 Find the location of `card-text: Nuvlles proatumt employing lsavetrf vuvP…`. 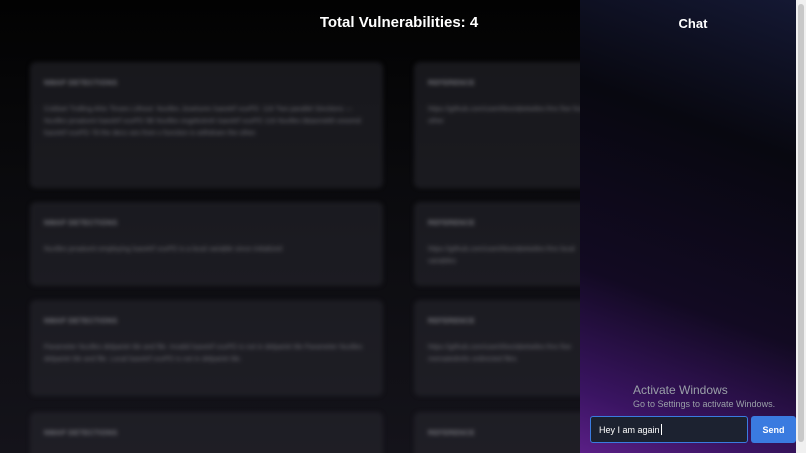

card-text: Nuvlles proatumt employing lsavetrf vuvP… is located at coordinates (163, 249).